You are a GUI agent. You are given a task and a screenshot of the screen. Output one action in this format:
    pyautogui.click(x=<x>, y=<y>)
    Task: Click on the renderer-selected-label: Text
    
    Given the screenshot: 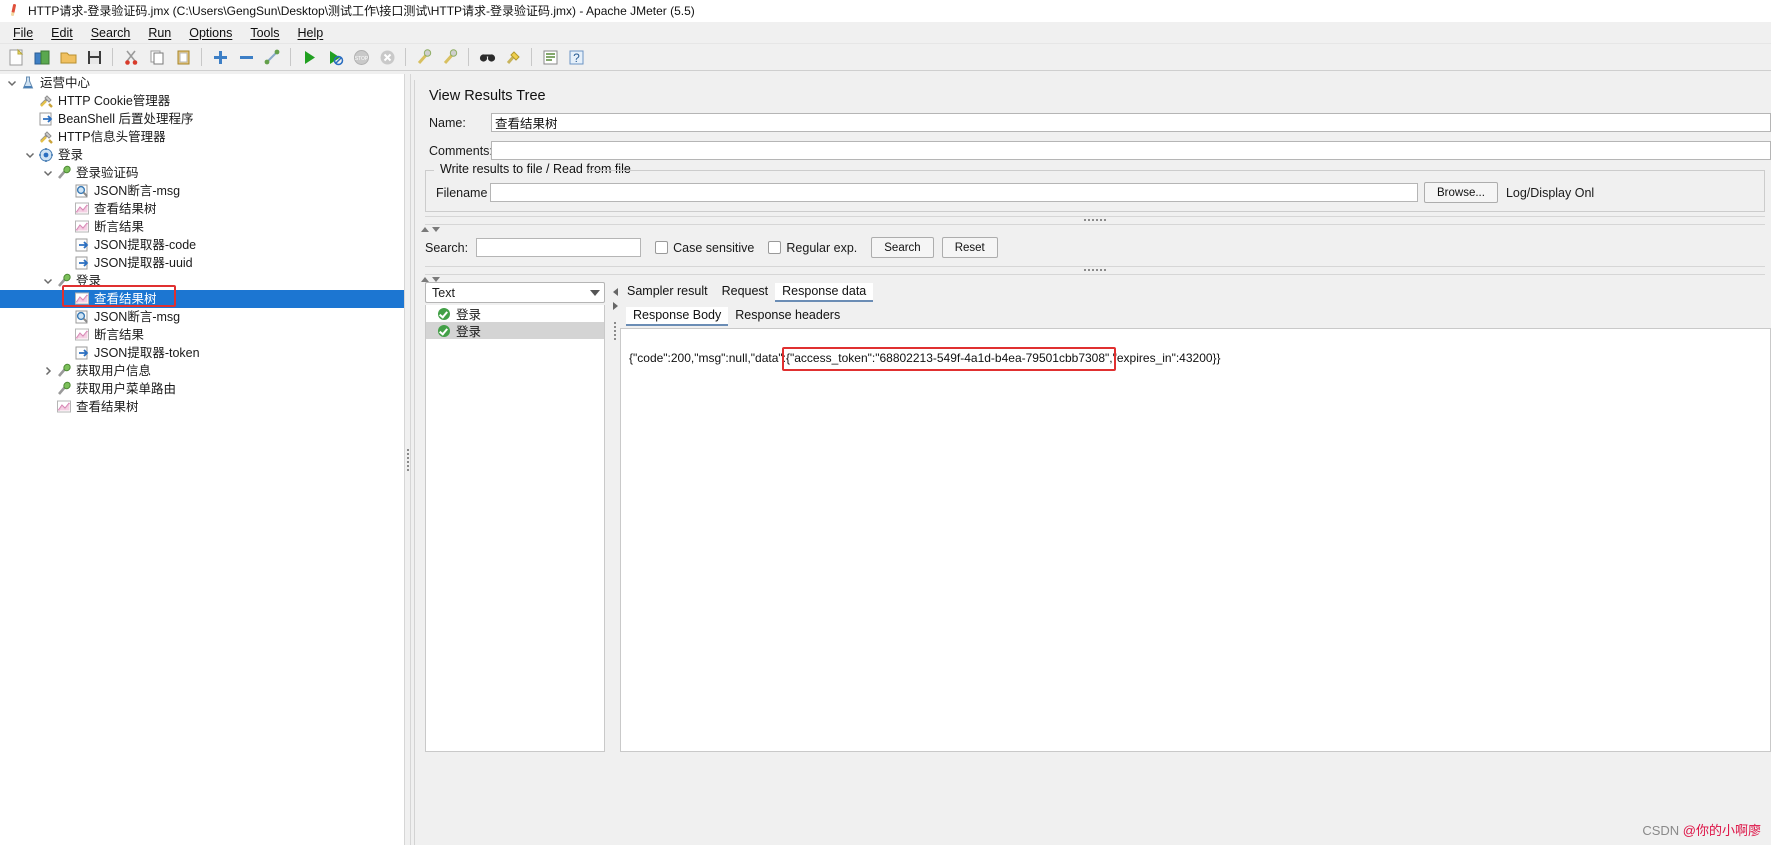 What is the action you would take?
    pyautogui.click(x=443, y=292)
    